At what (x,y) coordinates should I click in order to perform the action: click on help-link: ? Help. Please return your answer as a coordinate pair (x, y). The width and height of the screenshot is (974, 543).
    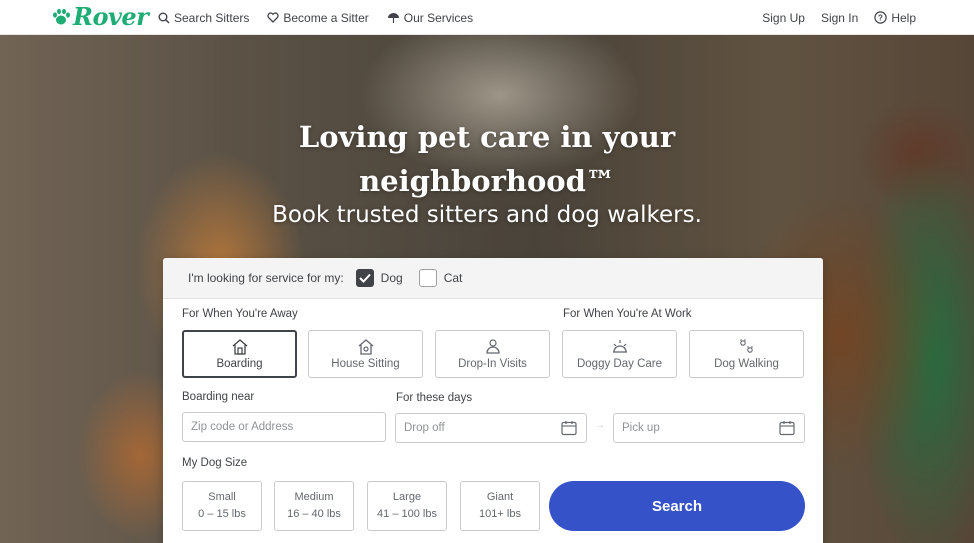
    Looking at the image, I should click on (895, 18).